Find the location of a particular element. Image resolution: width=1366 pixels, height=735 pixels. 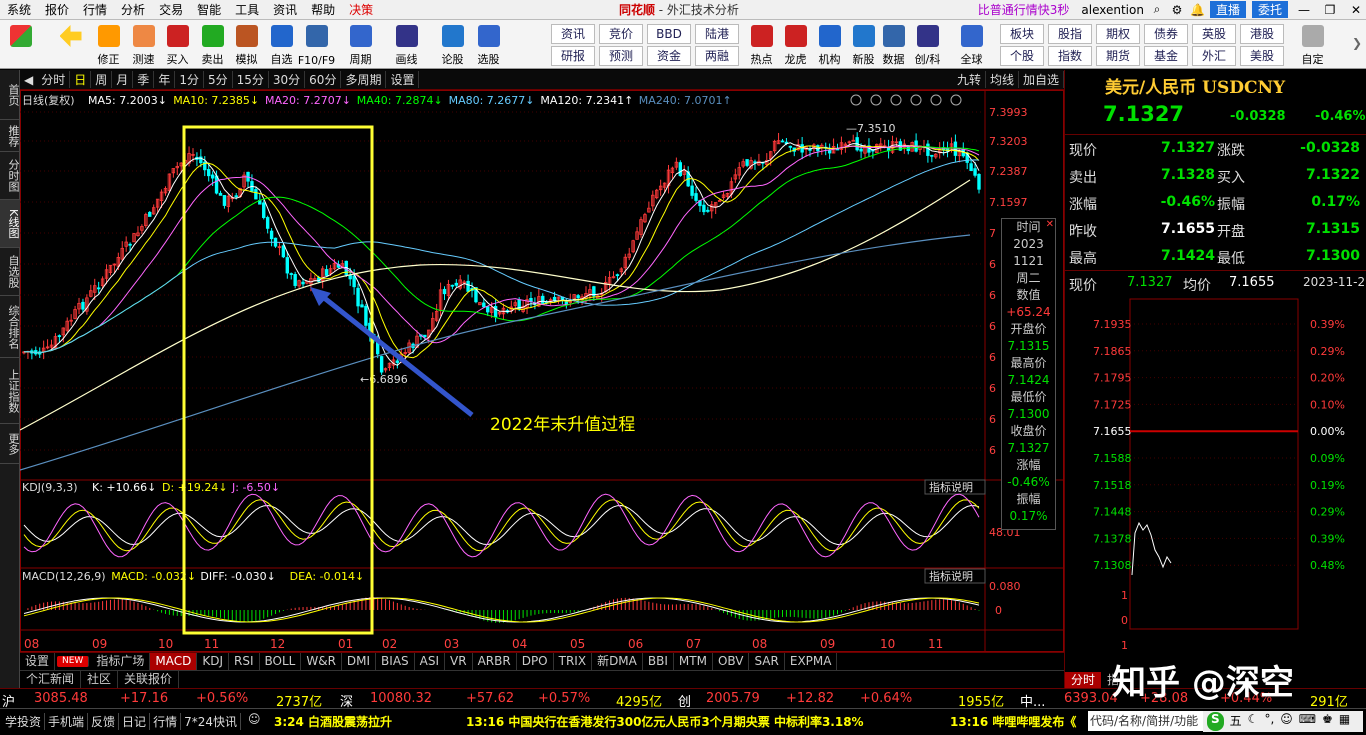

robot-icon: ☺ is located at coordinates (254, 719).